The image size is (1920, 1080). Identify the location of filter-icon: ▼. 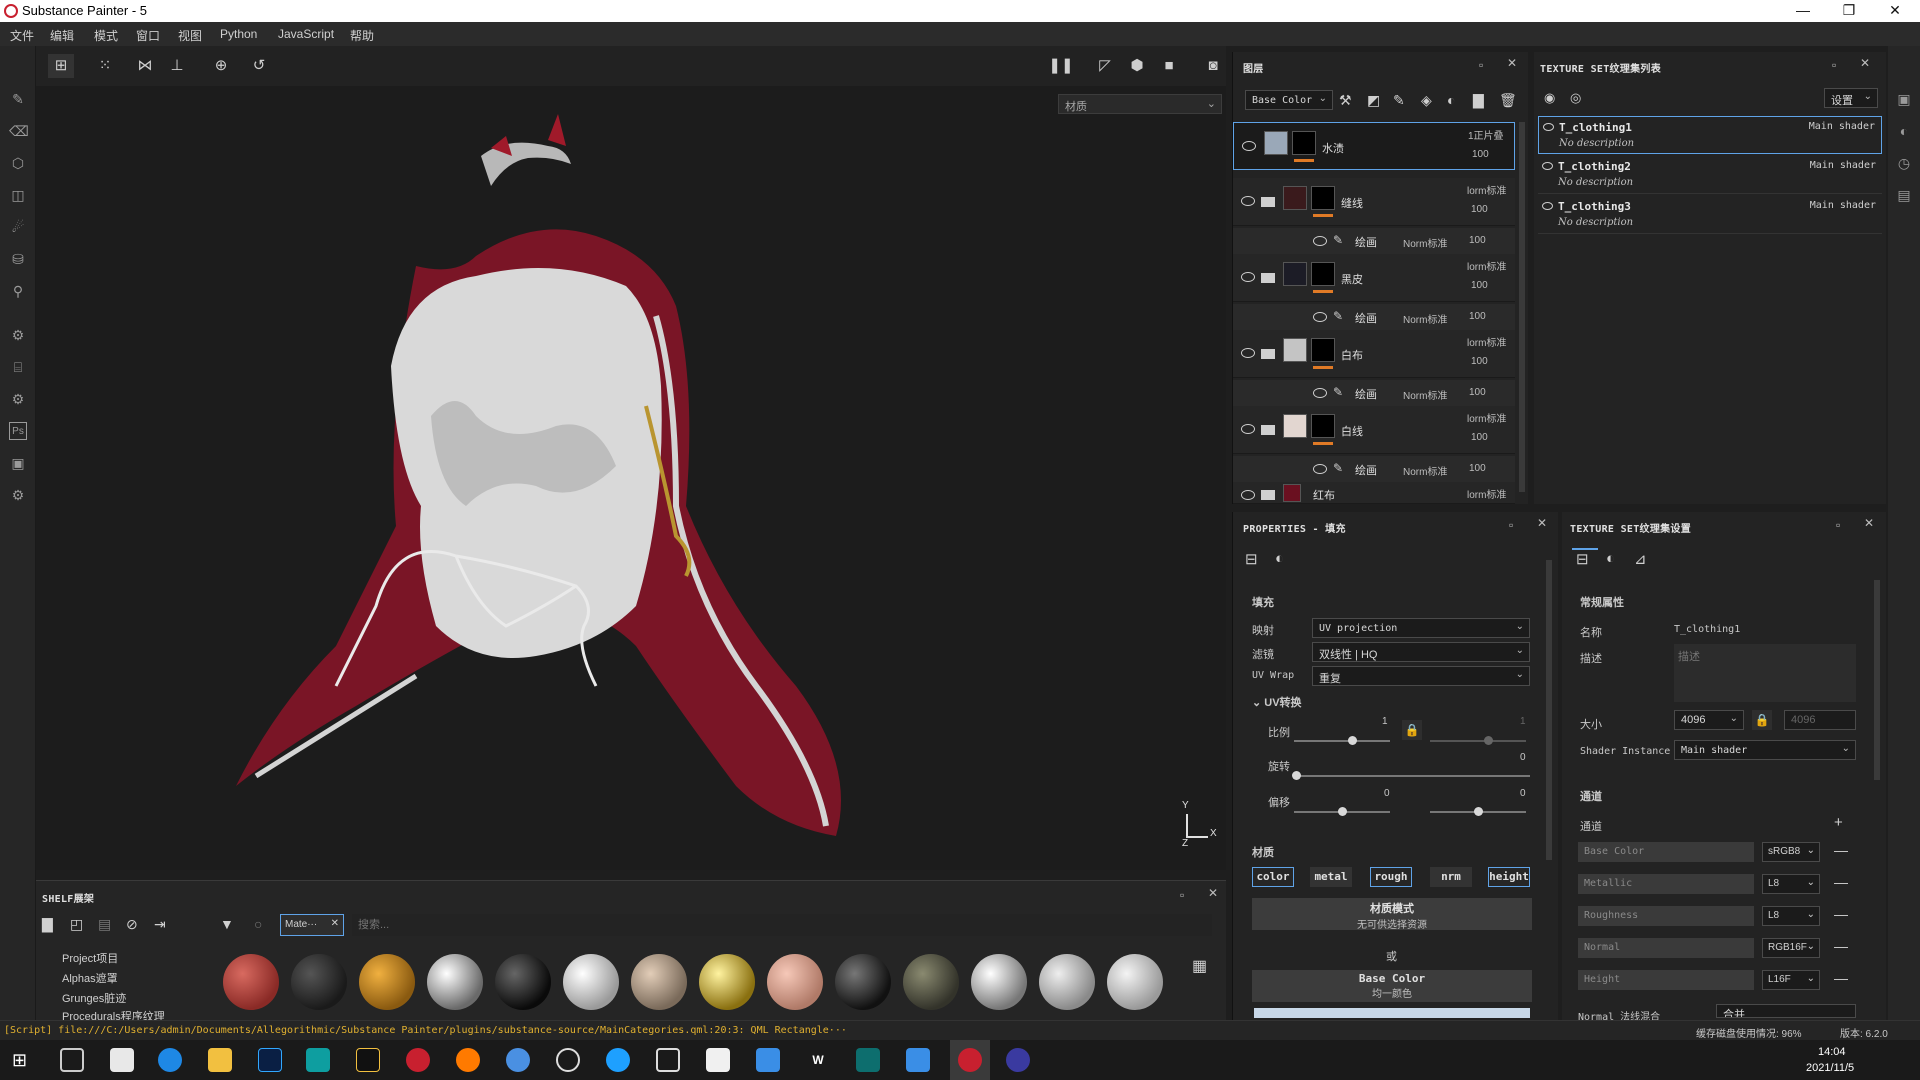
(227, 924).